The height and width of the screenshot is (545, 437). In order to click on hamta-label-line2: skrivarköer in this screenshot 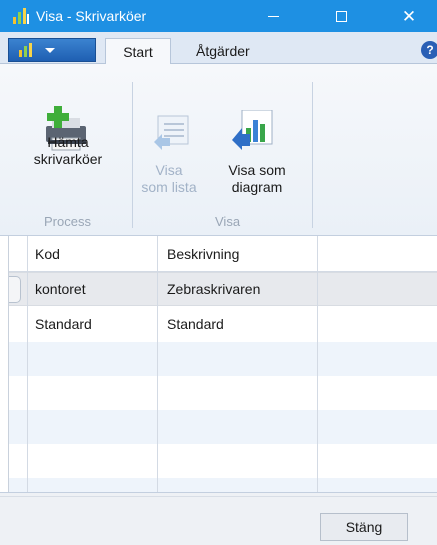, I will do `click(68, 159)`.